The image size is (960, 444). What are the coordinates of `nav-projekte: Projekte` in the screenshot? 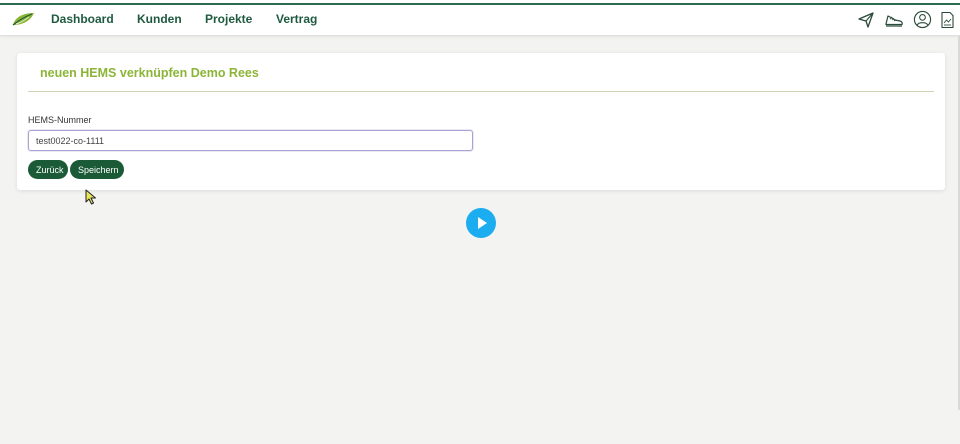 It's located at (228, 19).